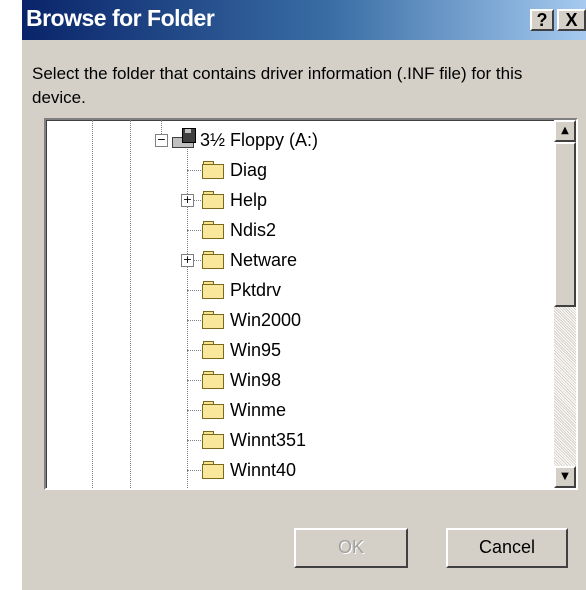 The image size is (586, 590). Describe the element at coordinates (185, 139) in the screenshot. I see `floppy-drive-icon` at that location.